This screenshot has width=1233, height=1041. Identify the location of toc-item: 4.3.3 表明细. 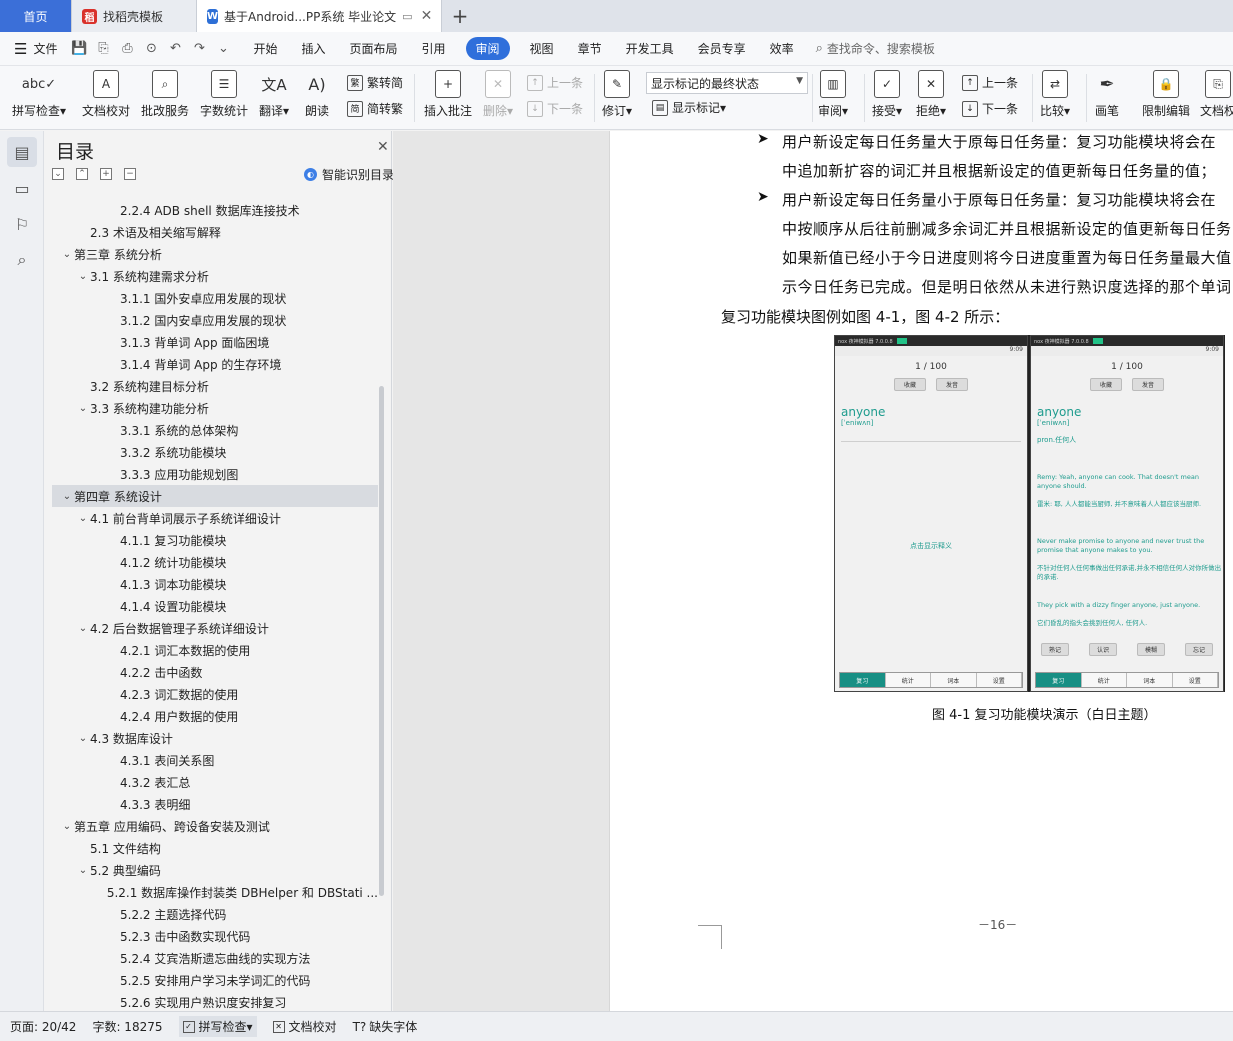
(215, 804).